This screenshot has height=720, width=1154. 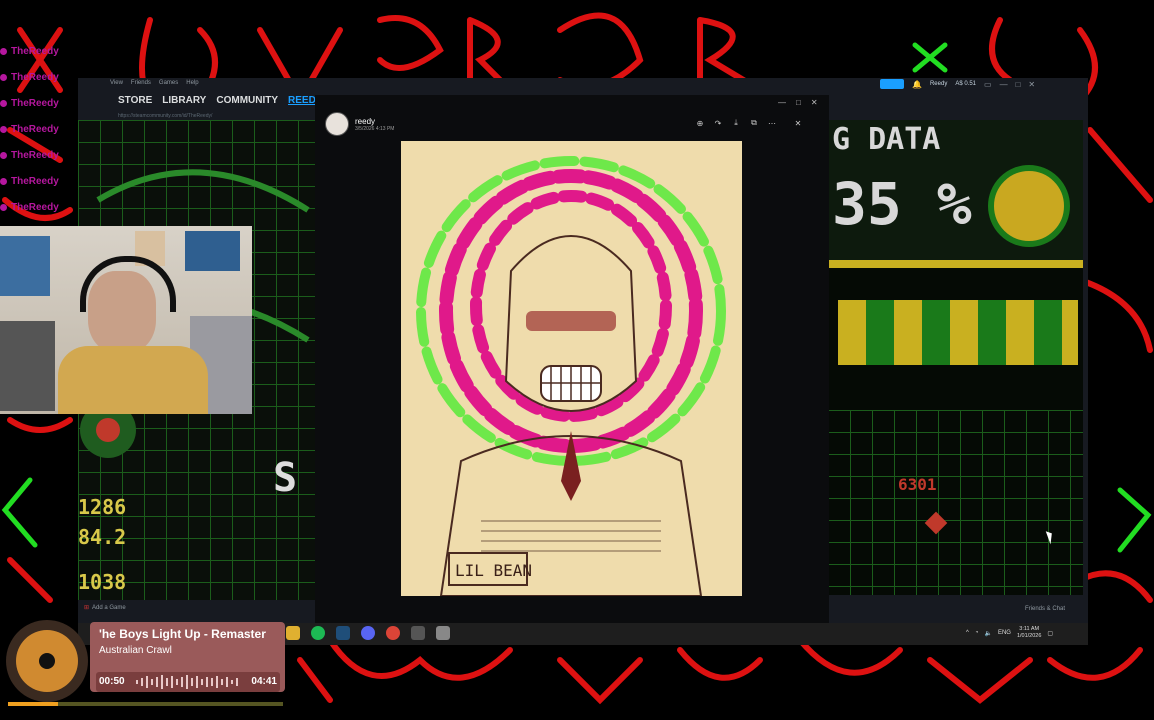 I want to click on broadcast-button, so click(x=892, y=84).